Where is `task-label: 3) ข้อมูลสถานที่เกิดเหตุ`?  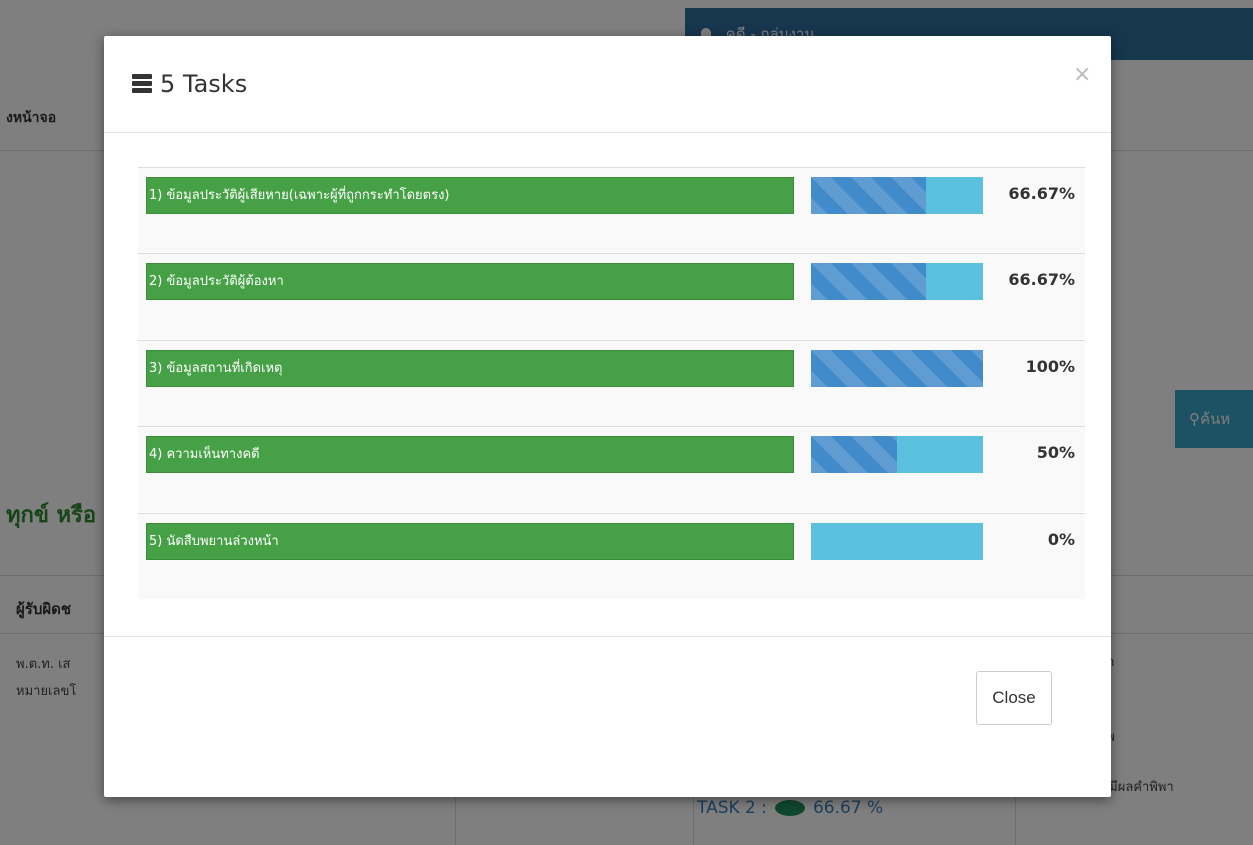
task-label: 3) ข้อมูลสถานที่เกิดเหตุ is located at coordinates (470, 368).